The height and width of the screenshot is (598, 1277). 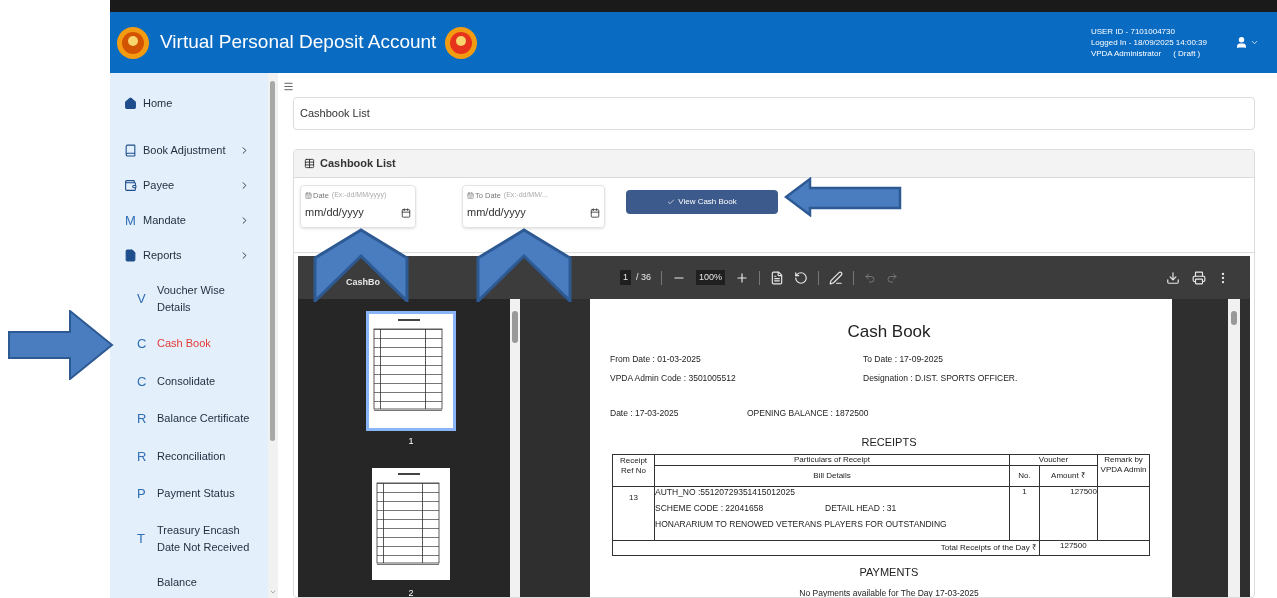 I want to click on section-title: PAYMENTS, so click(x=889, y=573).